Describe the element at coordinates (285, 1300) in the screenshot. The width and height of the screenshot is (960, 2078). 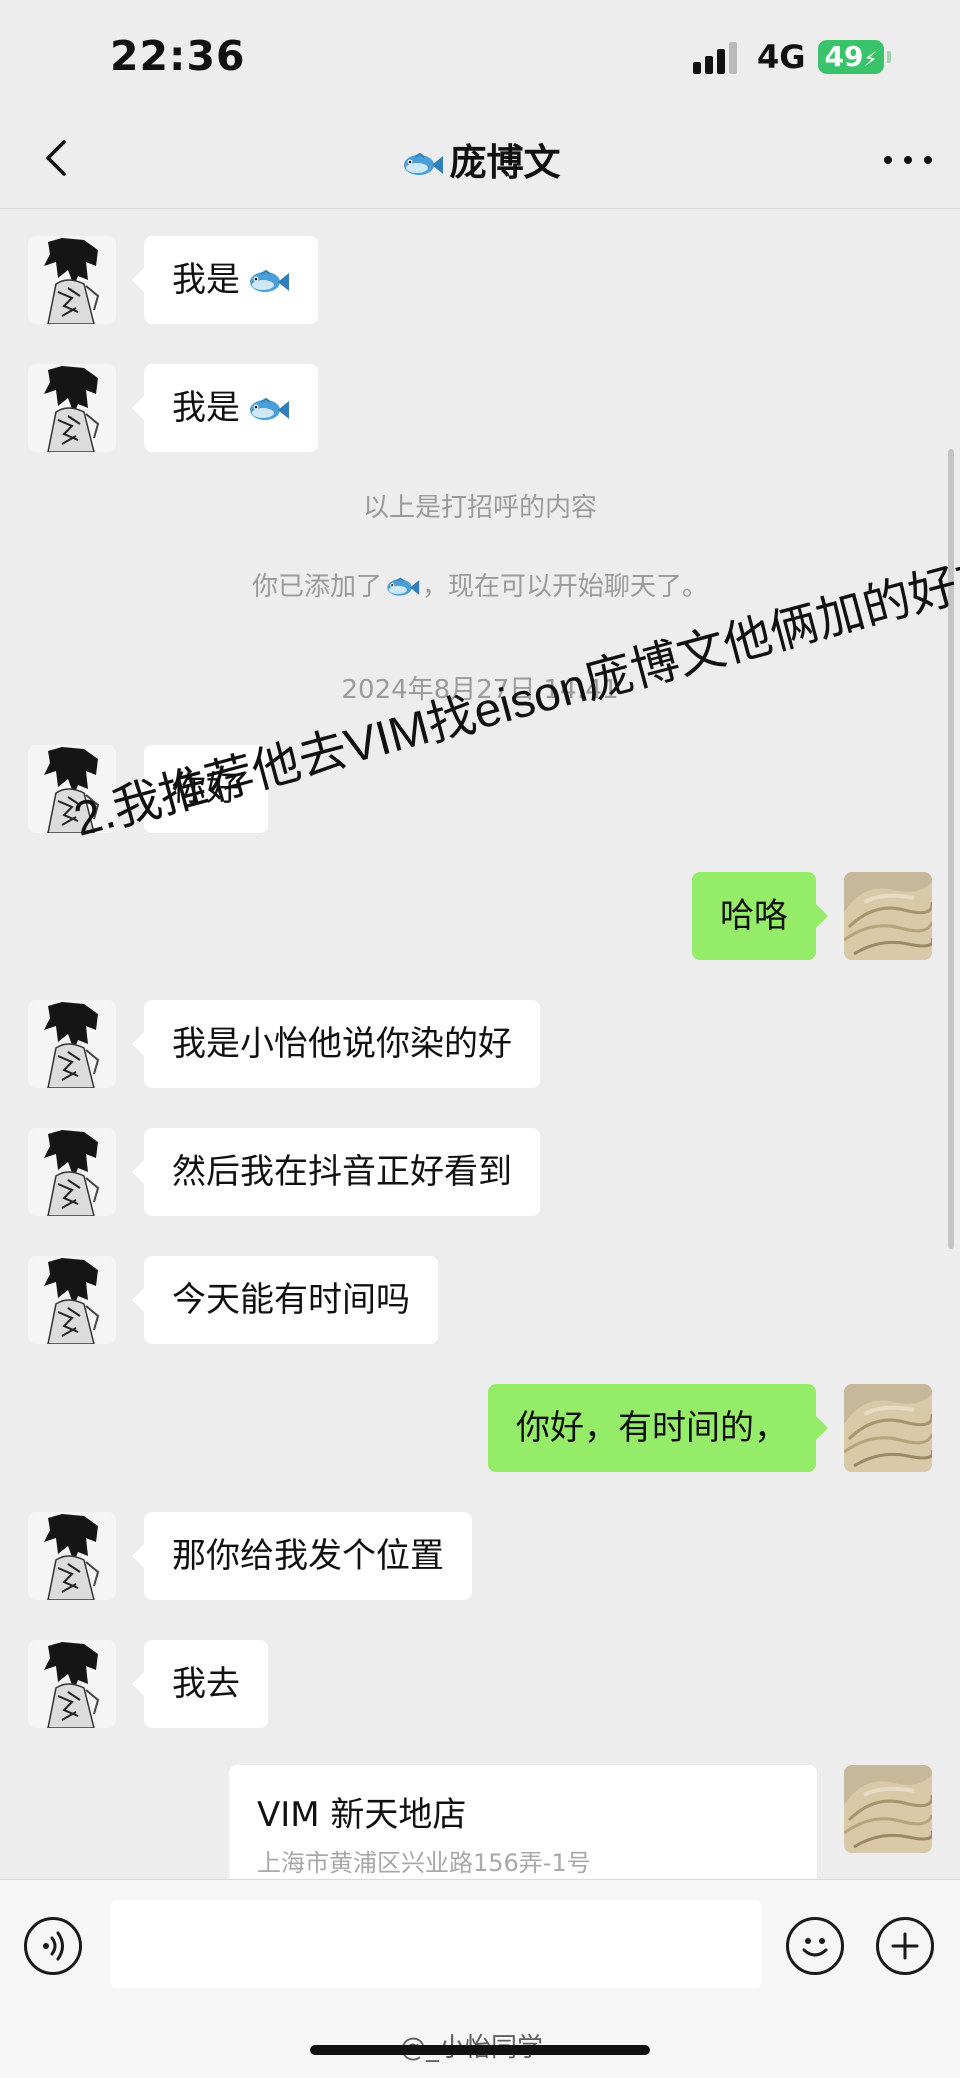
I see `message-bubble: 今天能有时间吗` at that location.